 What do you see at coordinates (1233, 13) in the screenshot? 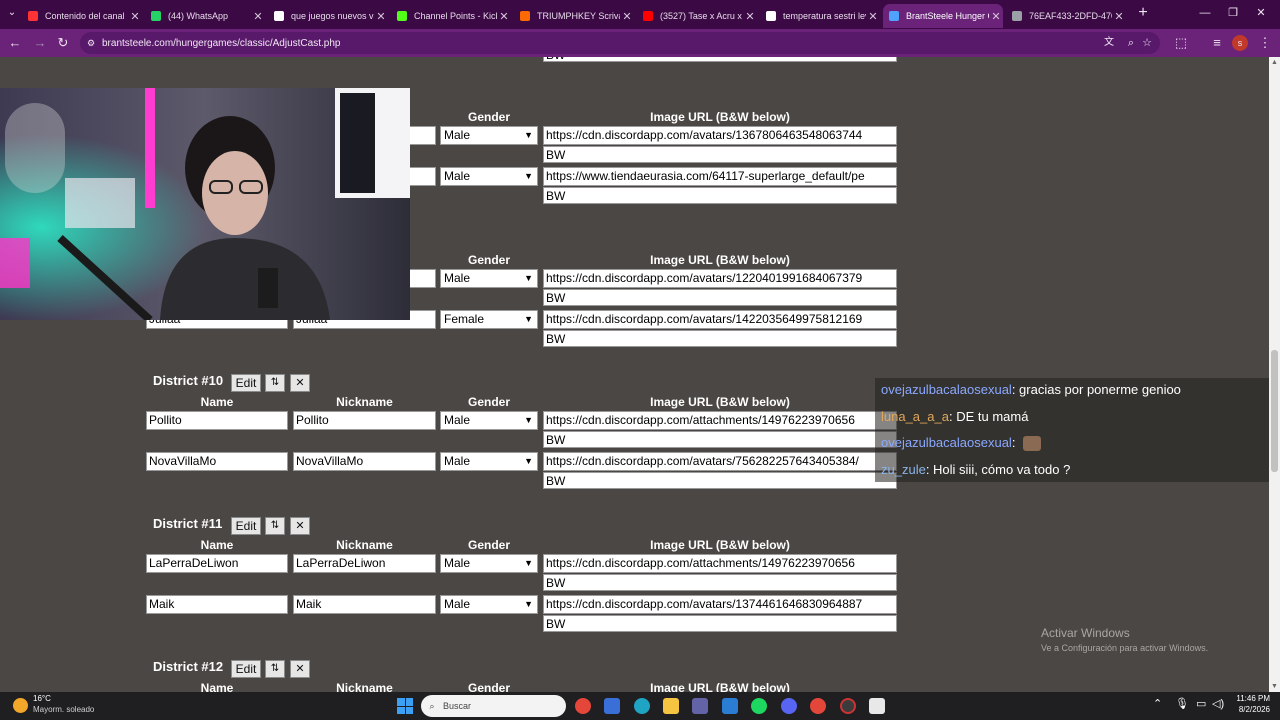
I see `maximize-button: ❐` at bounding box center [1233, 13].